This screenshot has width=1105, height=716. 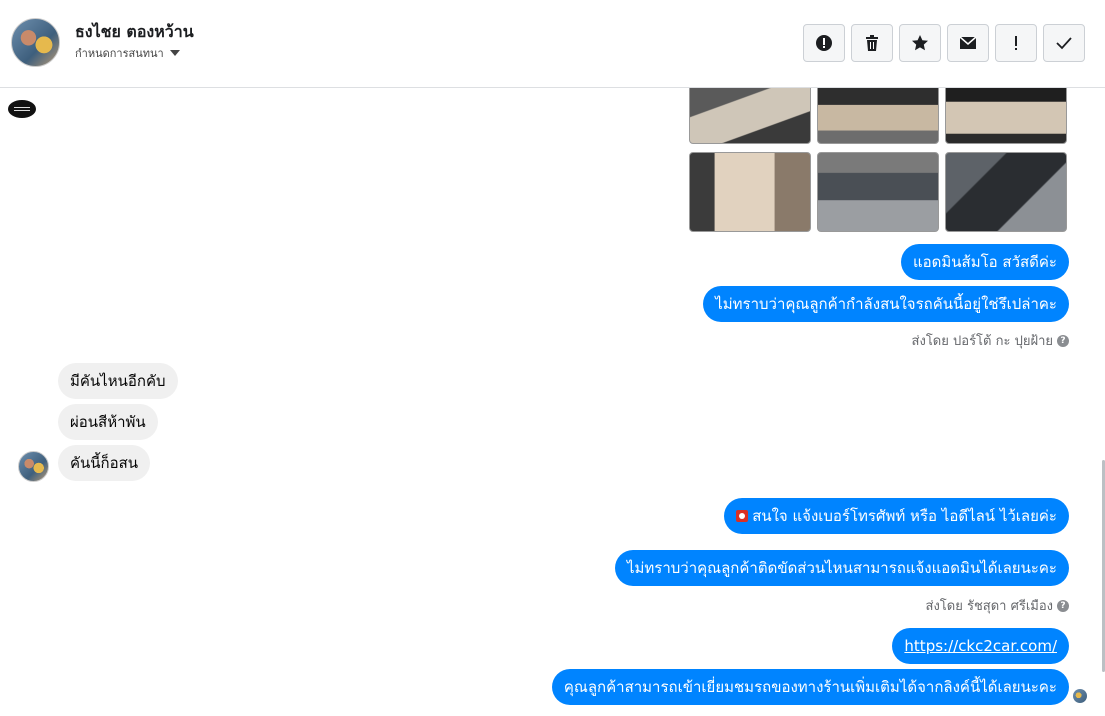 I want to click on caret-down-icon, so click(x=174, y=53).